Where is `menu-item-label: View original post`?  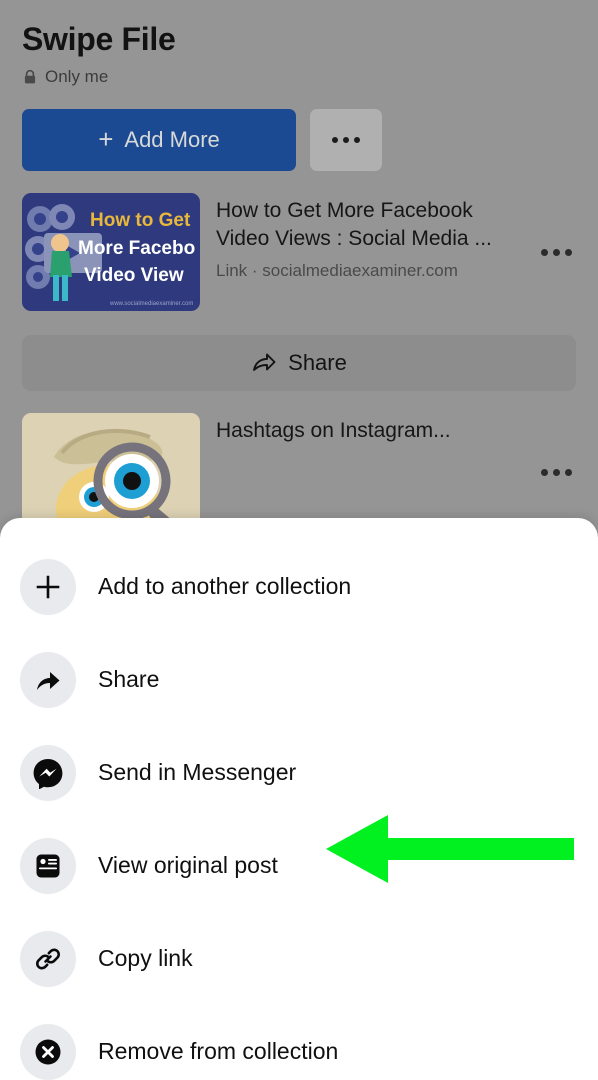
menu-item-label: View original post is located at coordinates (188, 865).